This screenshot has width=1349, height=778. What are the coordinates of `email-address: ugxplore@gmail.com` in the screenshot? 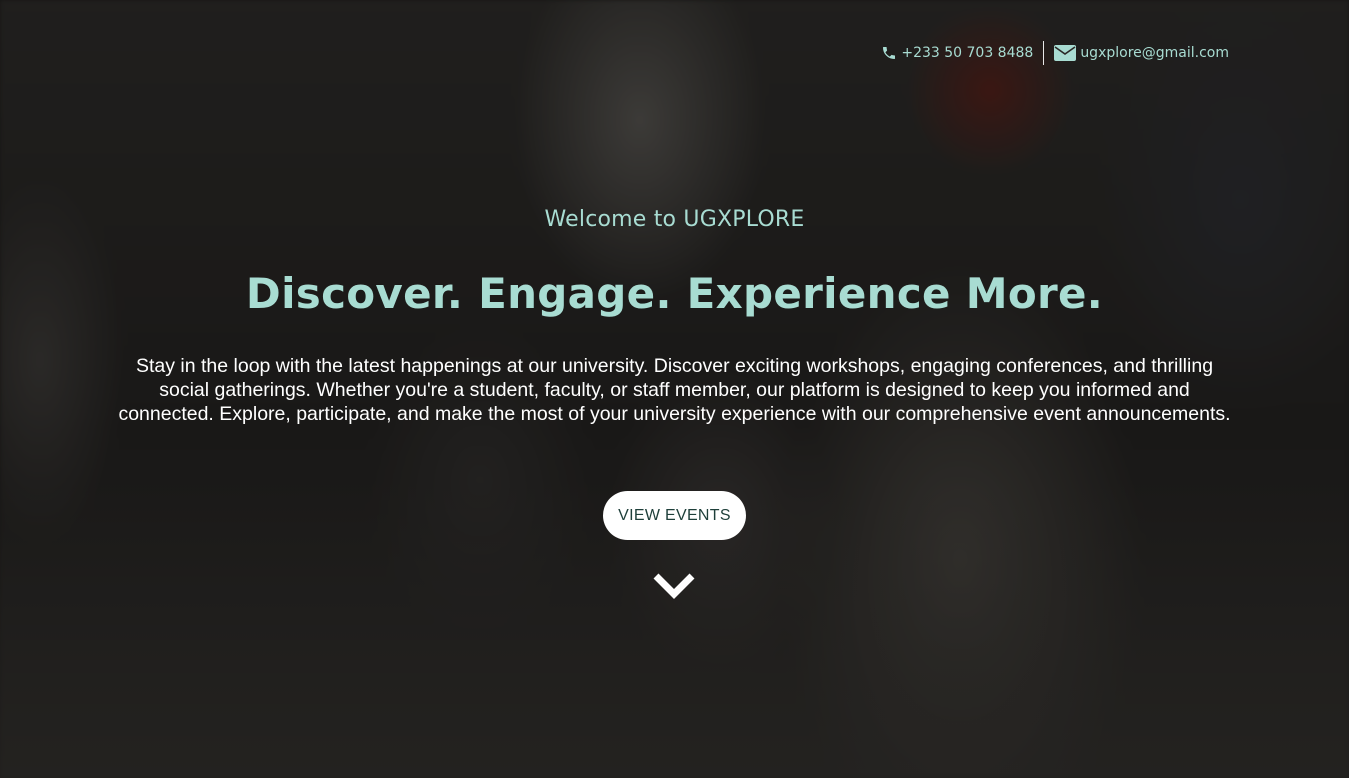 It's located at (1154, 52).